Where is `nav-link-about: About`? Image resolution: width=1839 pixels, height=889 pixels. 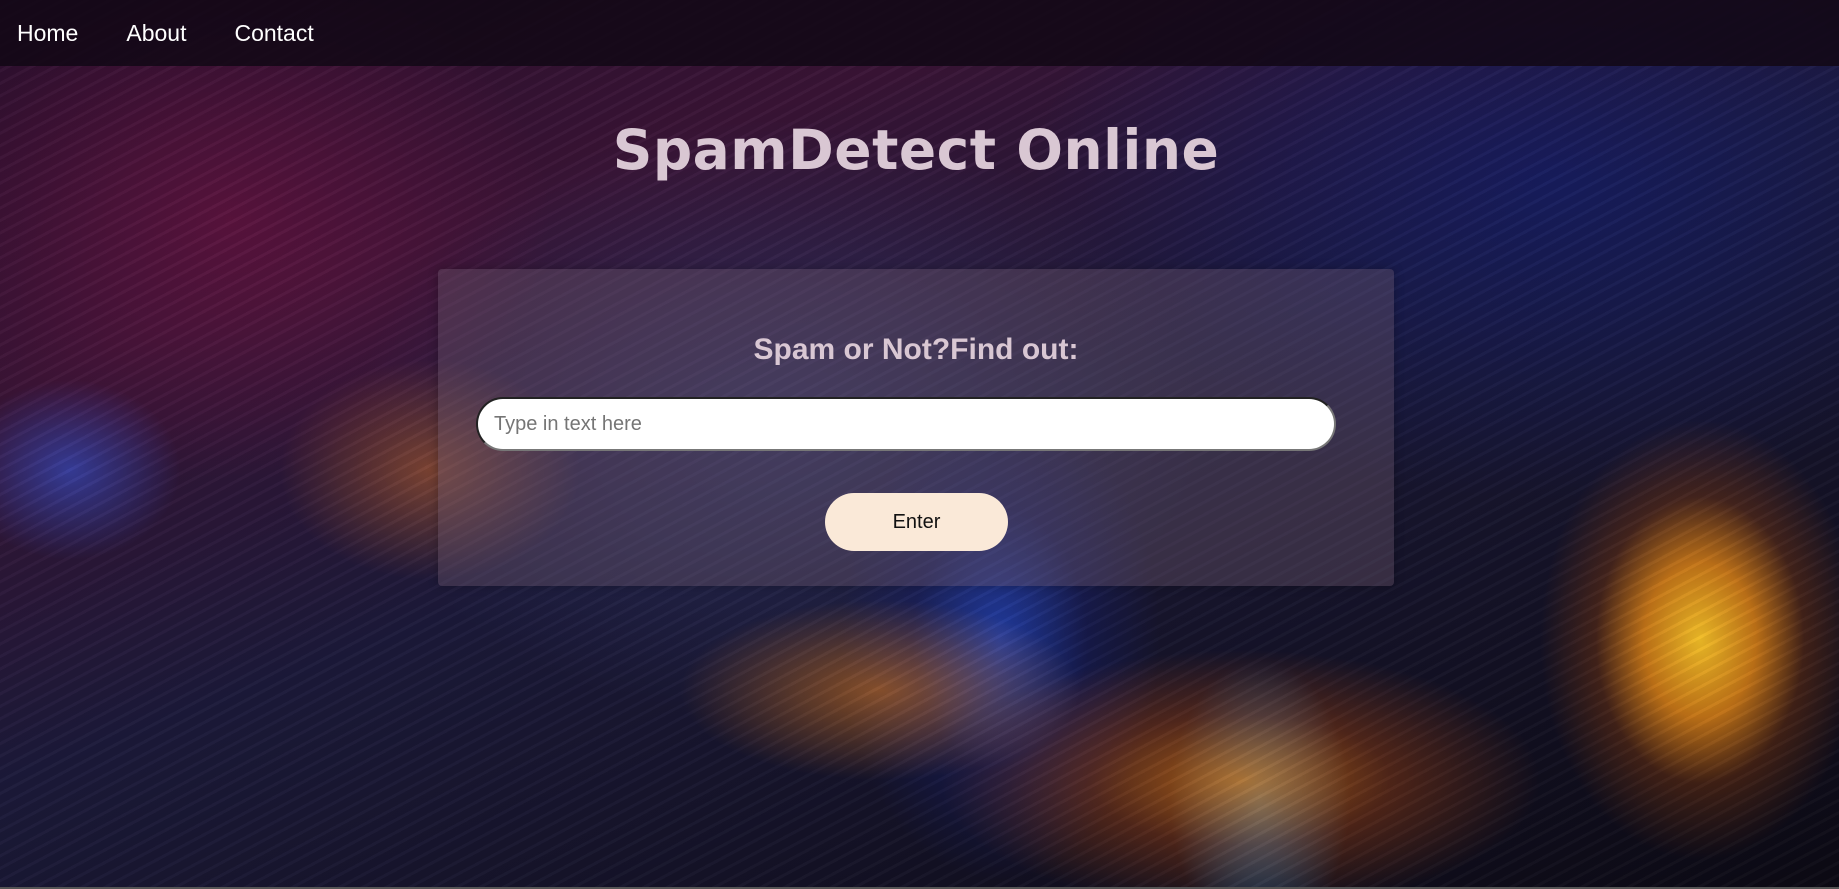
nav-link-about: About is located at coordinates (156, 33).